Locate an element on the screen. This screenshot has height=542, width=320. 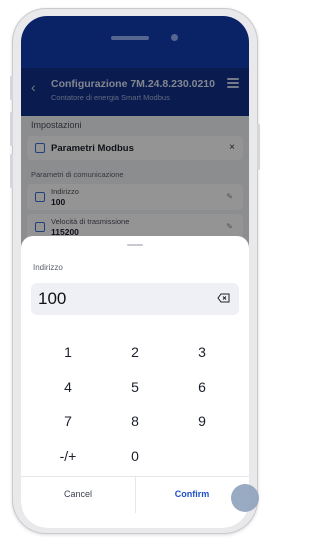
key-0: 0 is located at coordinates (135, 456).